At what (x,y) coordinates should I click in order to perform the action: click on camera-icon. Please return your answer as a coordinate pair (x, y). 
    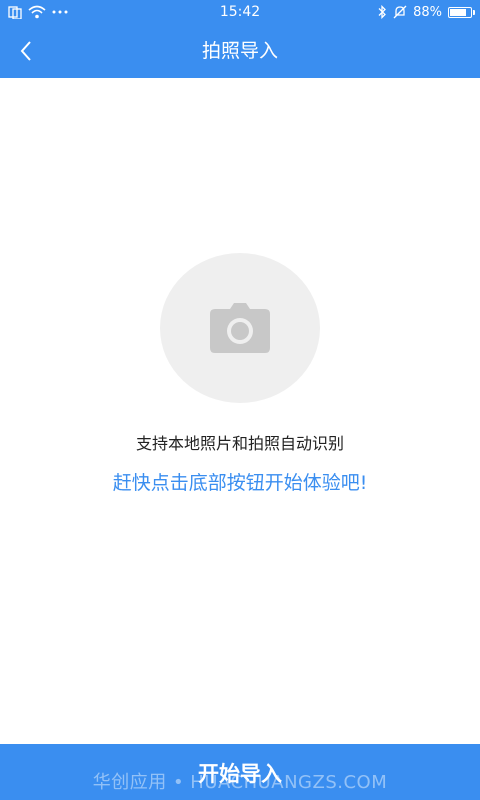
    Looking at the image, I should click on (240, 328).